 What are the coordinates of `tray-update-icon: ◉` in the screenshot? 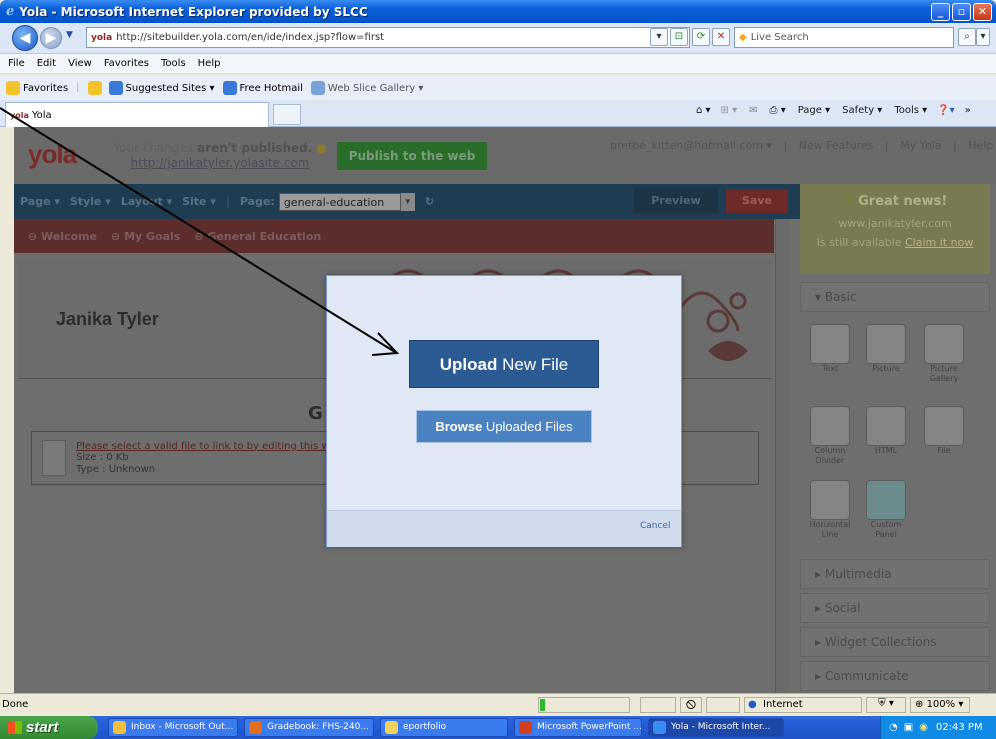 It's located at (923, 727).